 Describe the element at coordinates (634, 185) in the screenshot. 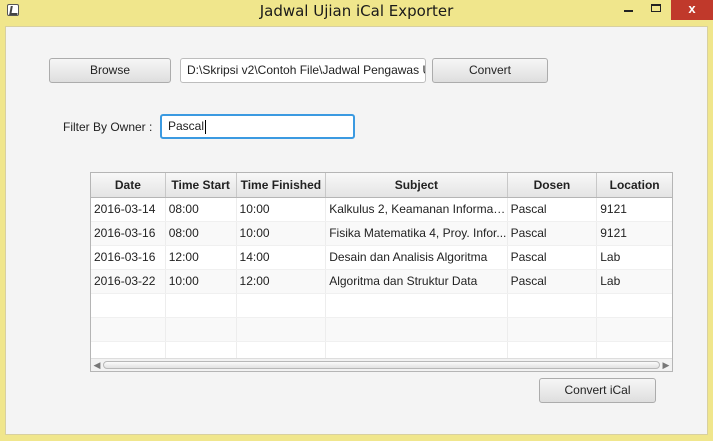

I see `column-header-location: Location` at that location.